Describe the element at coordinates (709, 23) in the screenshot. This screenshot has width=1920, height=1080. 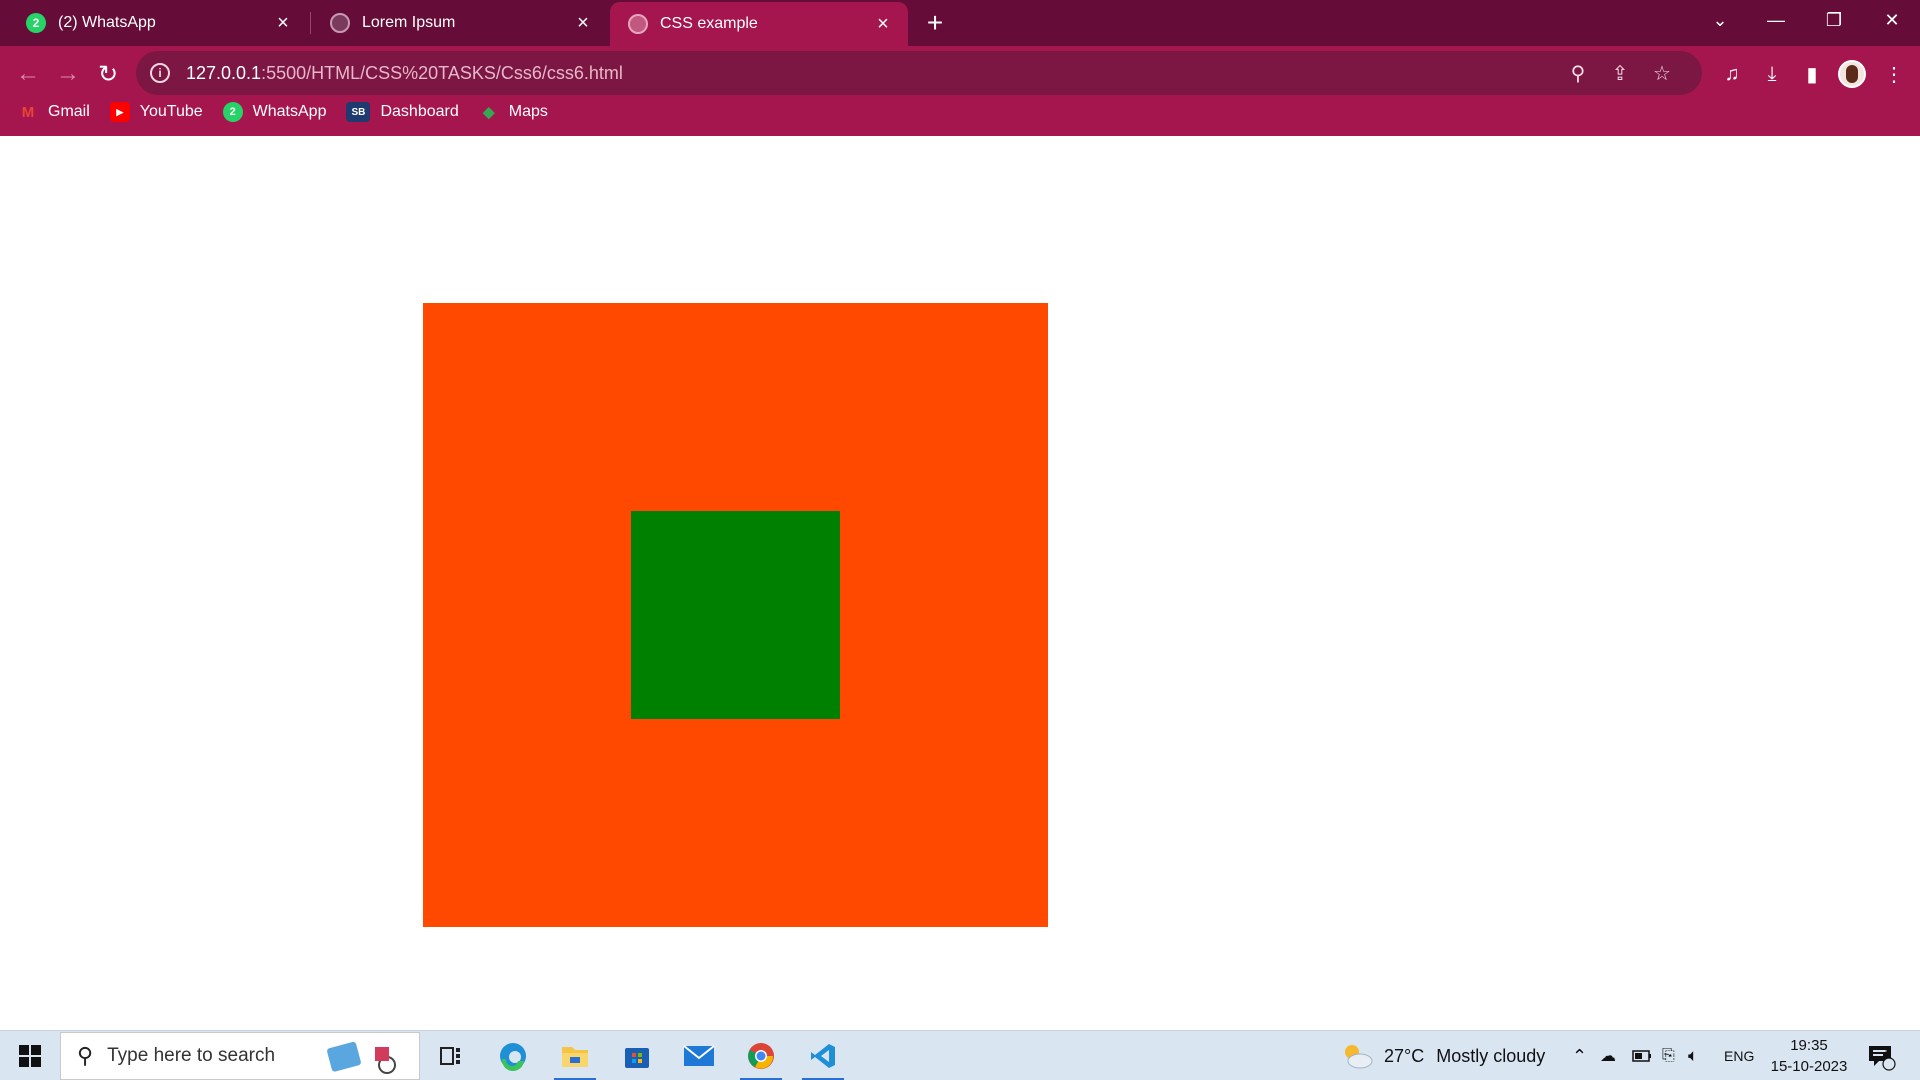
I see `tab-title: CSS example` at that location.